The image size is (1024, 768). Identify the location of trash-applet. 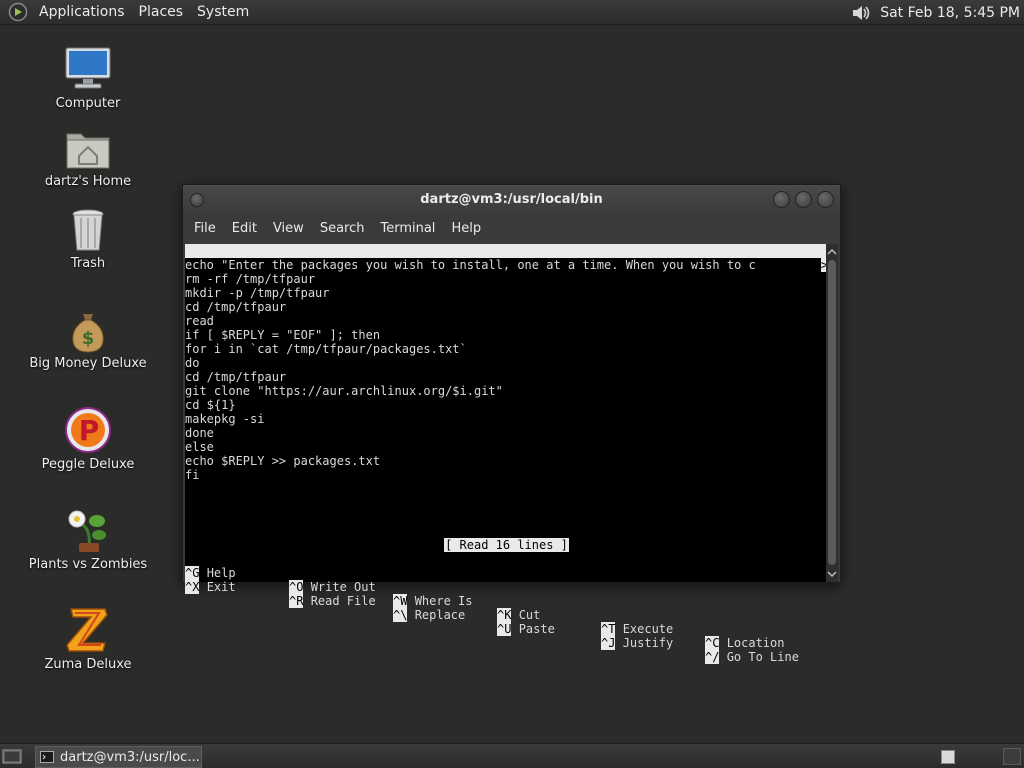
(1012, 756).